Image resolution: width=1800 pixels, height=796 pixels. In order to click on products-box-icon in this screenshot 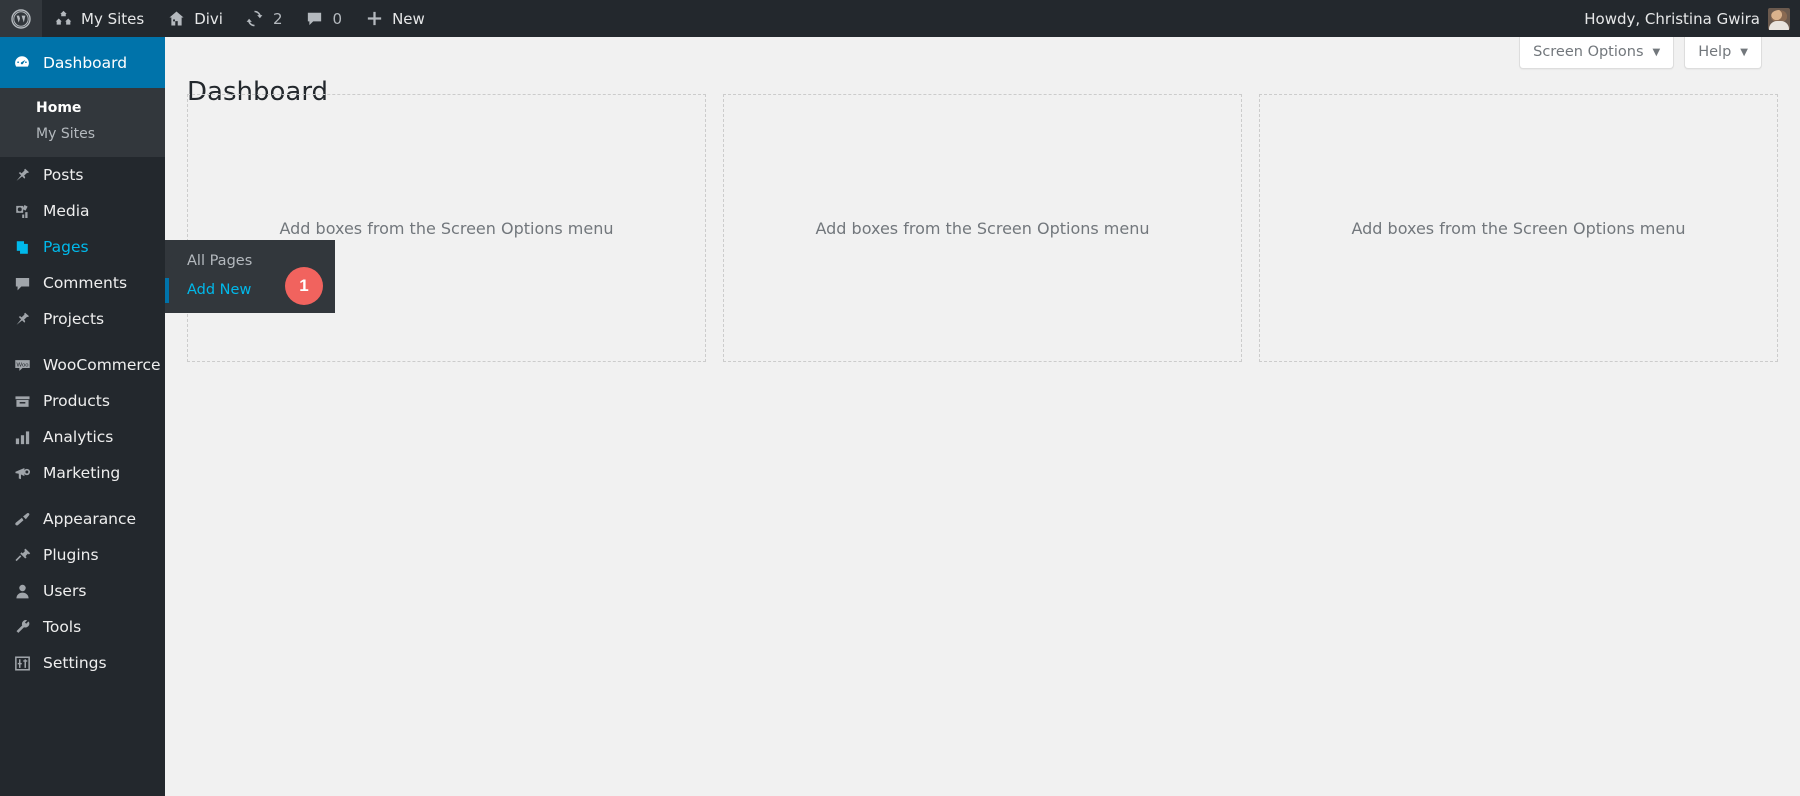, I will do `click(22, 401)`.